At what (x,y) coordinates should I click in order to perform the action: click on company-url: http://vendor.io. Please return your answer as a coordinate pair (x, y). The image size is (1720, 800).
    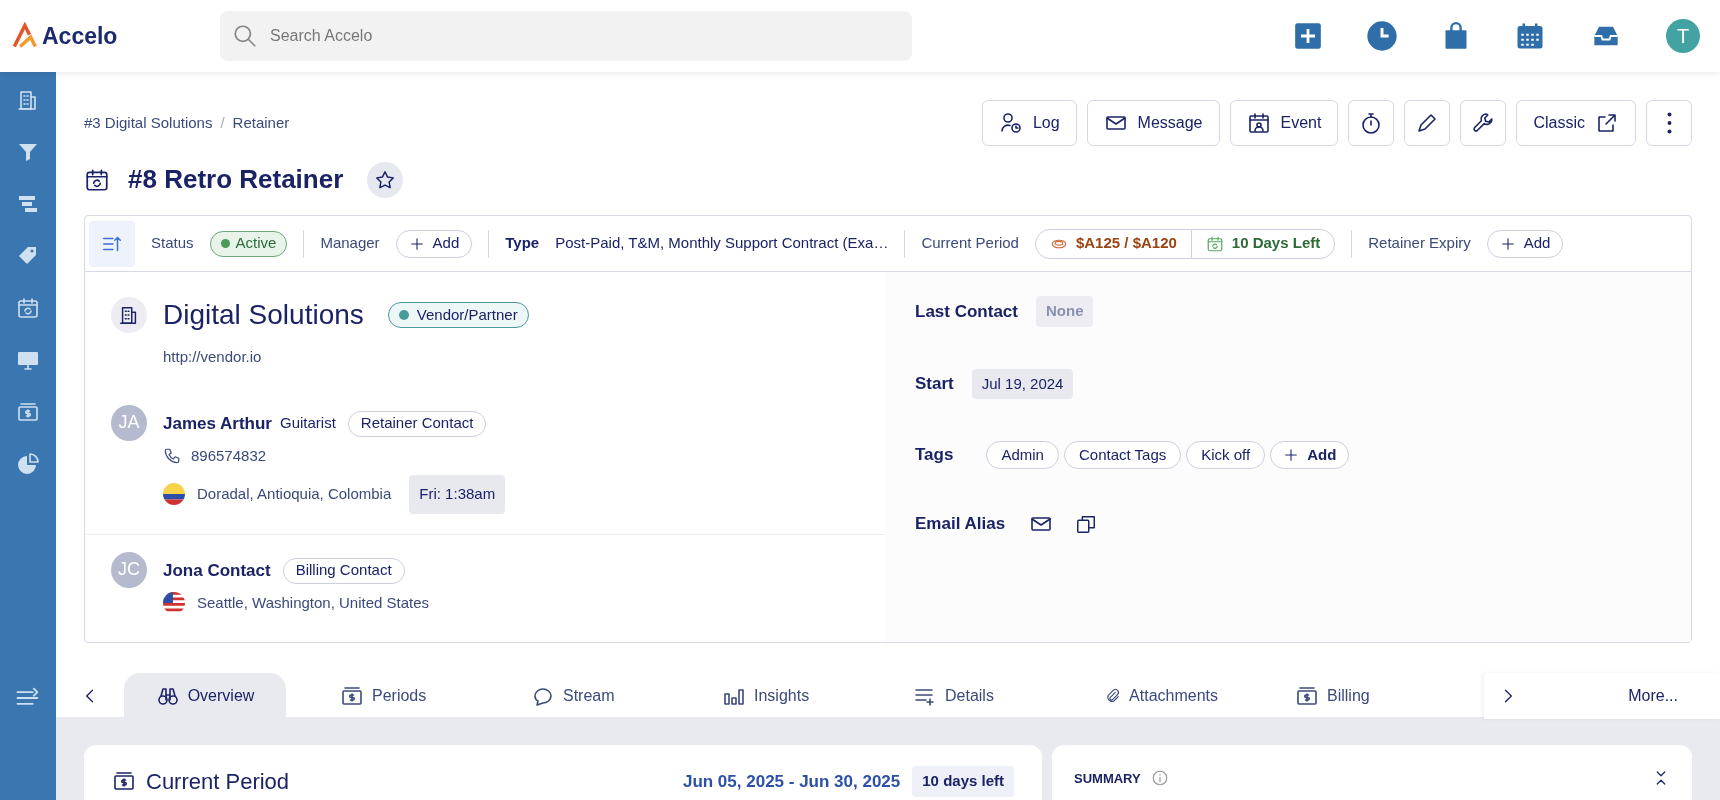
    Looking at the image, I should click on (511, 357).